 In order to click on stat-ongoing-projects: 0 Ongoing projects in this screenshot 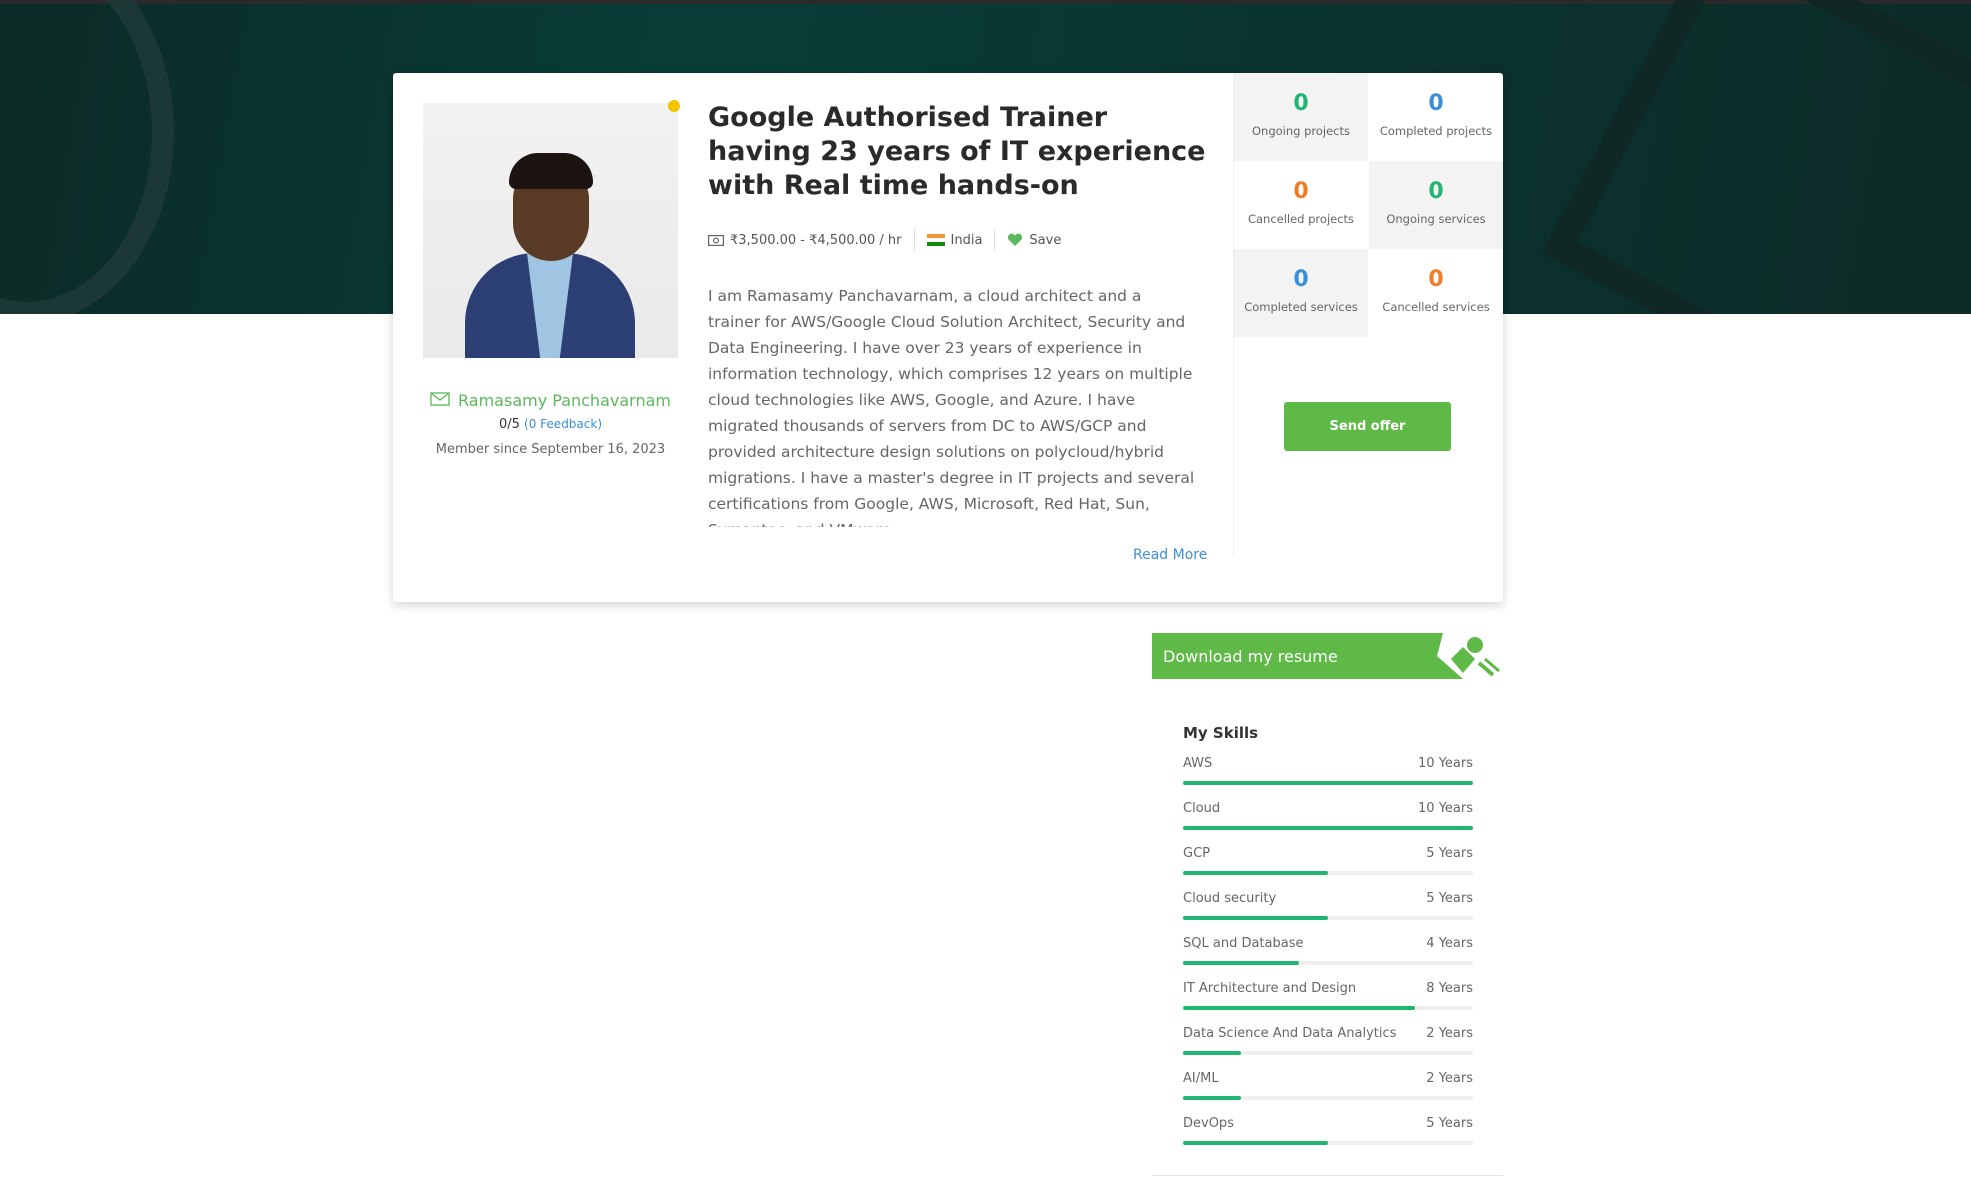, I will do `click(1301, 117)`.